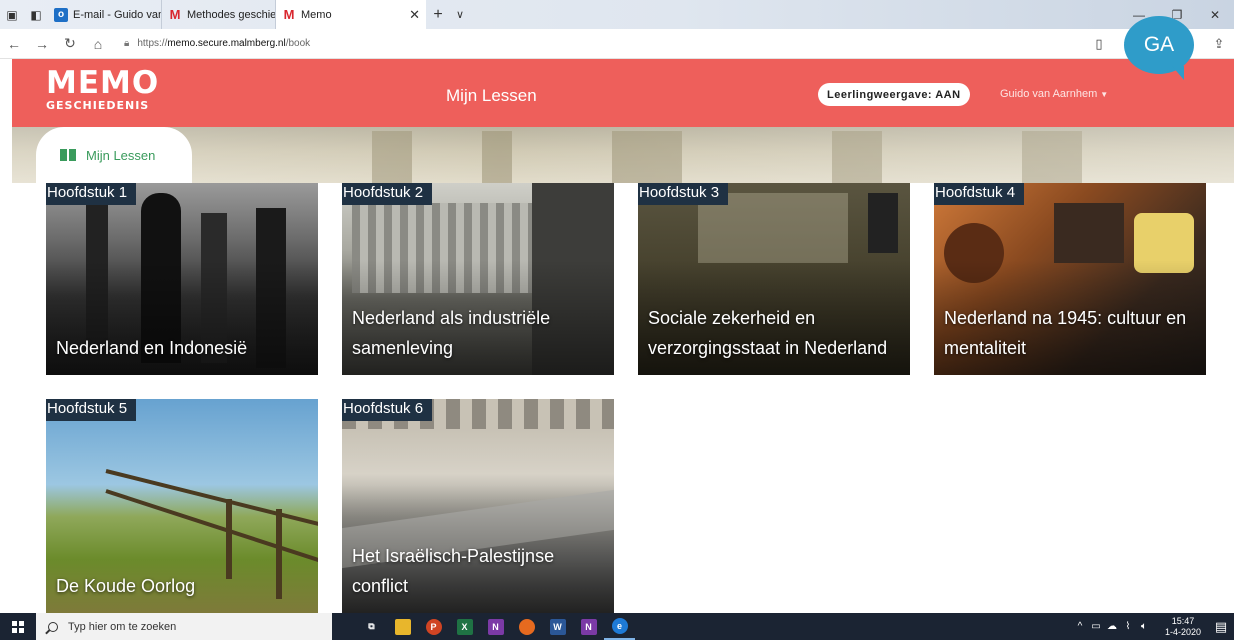 This screenshot has height=640, width=1234. What do you see at coordinates (53, 626) in the screenshot?
I see `search-icon` at bounding box center [53, 626].